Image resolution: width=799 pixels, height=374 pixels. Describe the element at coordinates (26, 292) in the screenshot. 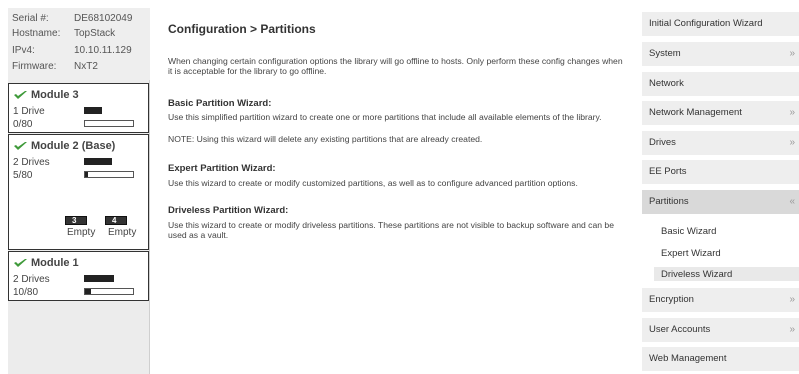

I see `module-slots: 10/80` at that location.